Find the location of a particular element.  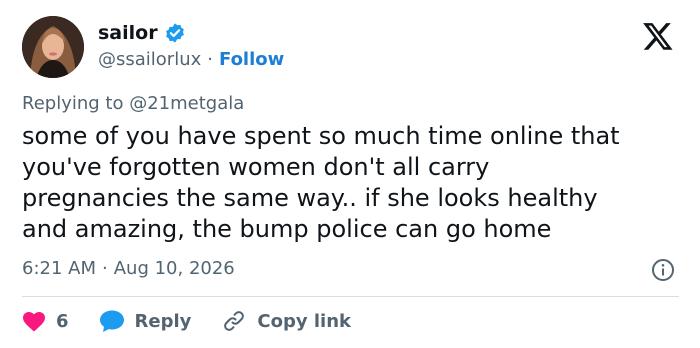

author-name: sailor is located at coordinates (128, 33).